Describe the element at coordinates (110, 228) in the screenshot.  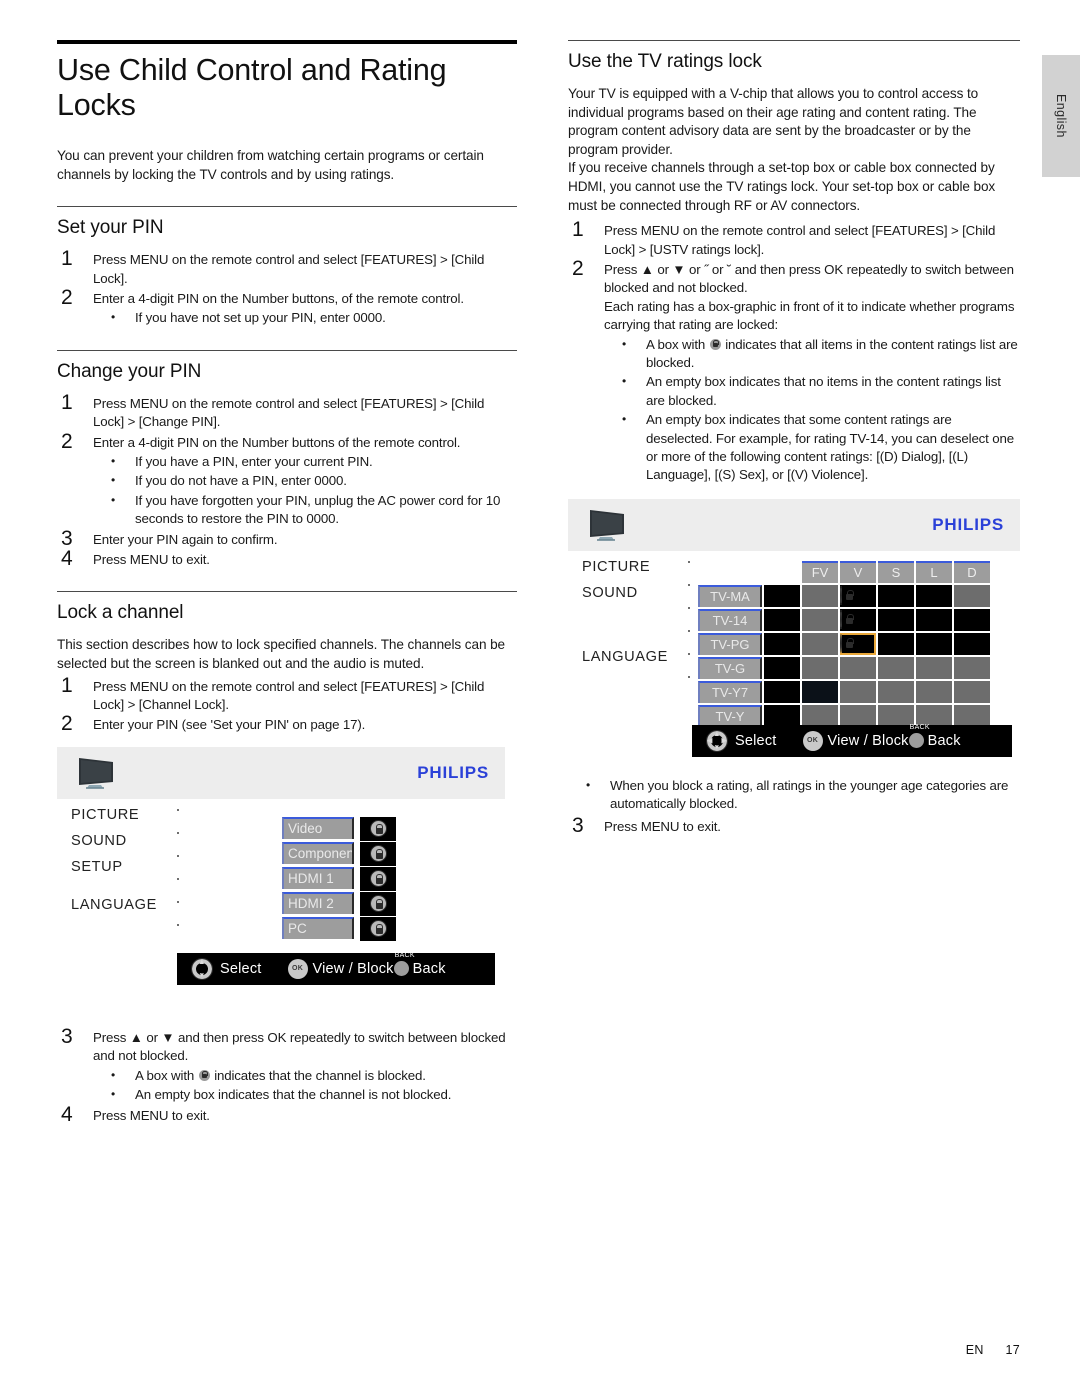
I see `heading-set-your-pin: Set your PIN` at that location.